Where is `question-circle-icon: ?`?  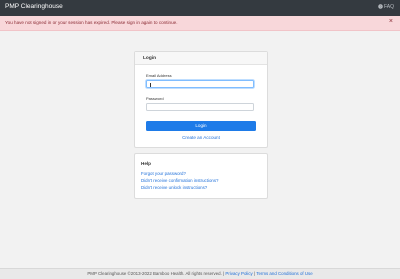 question-circle-icon: ? is located at coordinates (380, 6).